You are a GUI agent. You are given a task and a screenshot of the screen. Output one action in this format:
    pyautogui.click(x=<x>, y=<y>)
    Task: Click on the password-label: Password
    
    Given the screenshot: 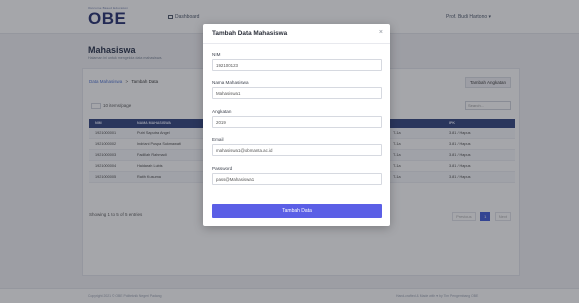 What is the action you would take?
    pyautogui.click(x=222, y=168)
    